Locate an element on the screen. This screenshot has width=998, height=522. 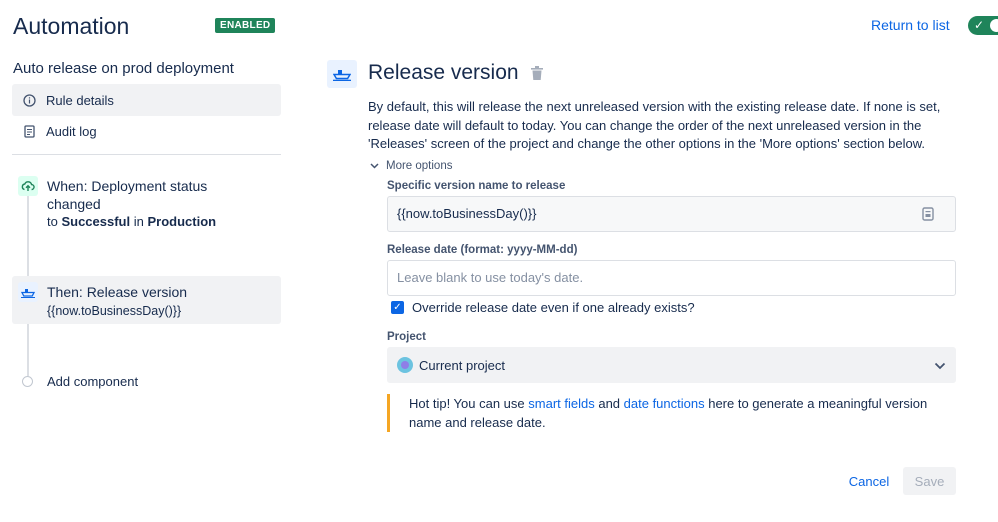
project-select: Current project is located at coordinates (671, 365).